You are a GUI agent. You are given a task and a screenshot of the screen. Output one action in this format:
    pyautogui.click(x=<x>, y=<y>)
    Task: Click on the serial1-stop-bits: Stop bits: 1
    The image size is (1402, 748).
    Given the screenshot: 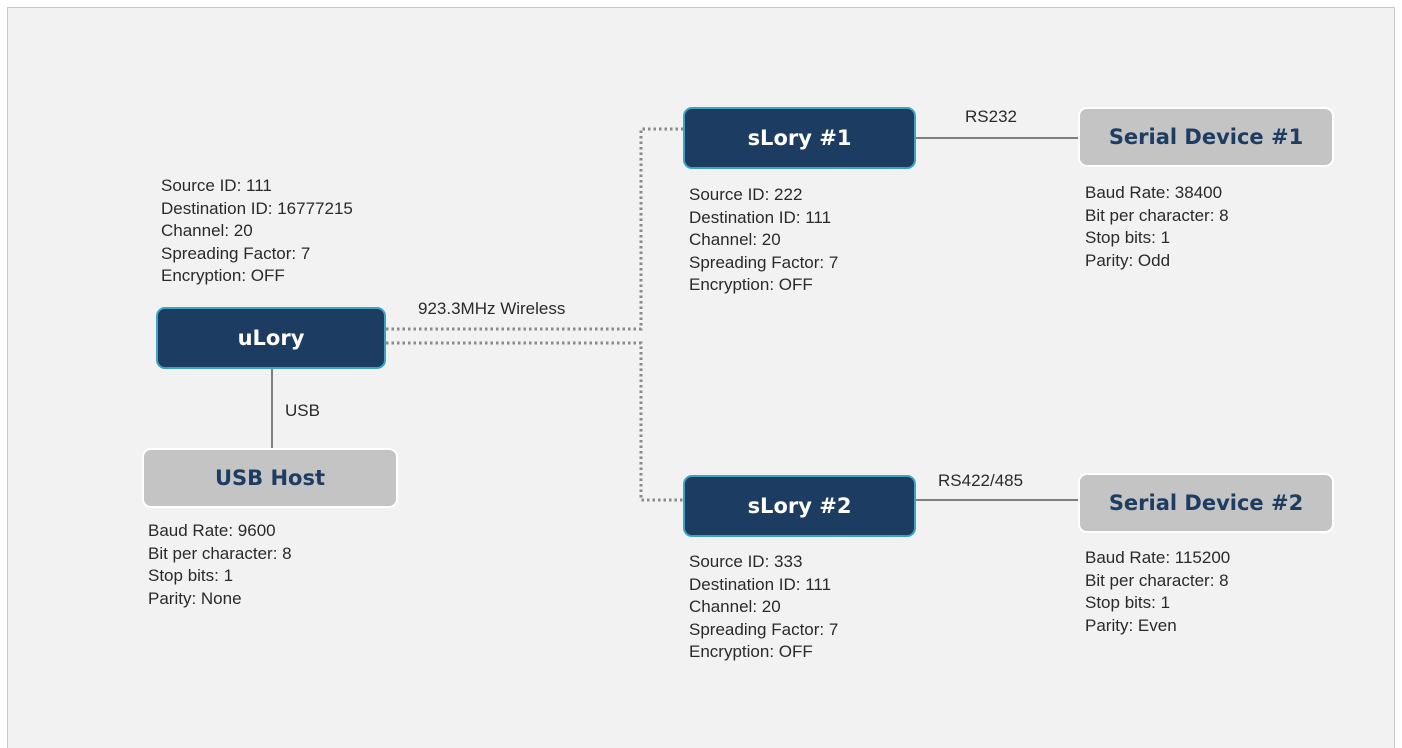 What is the action you would take?
    pyautogui.click(x=1128, y=237)
    